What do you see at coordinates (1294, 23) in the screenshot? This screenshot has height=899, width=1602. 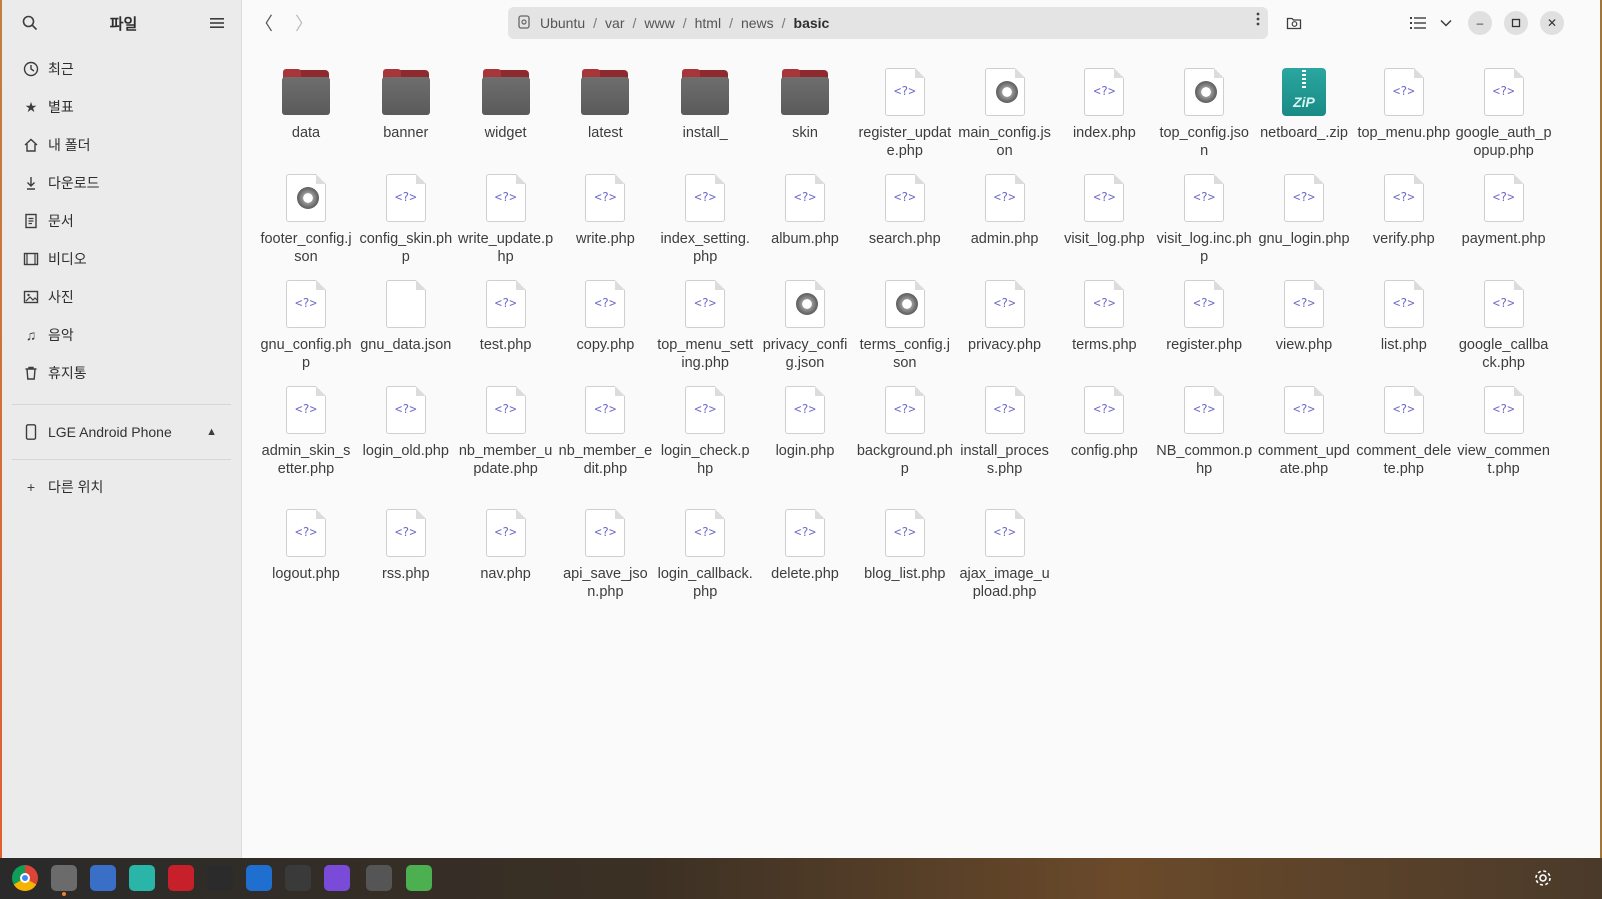 I see `search-folder-icon` at bounding box center [1294, 23].